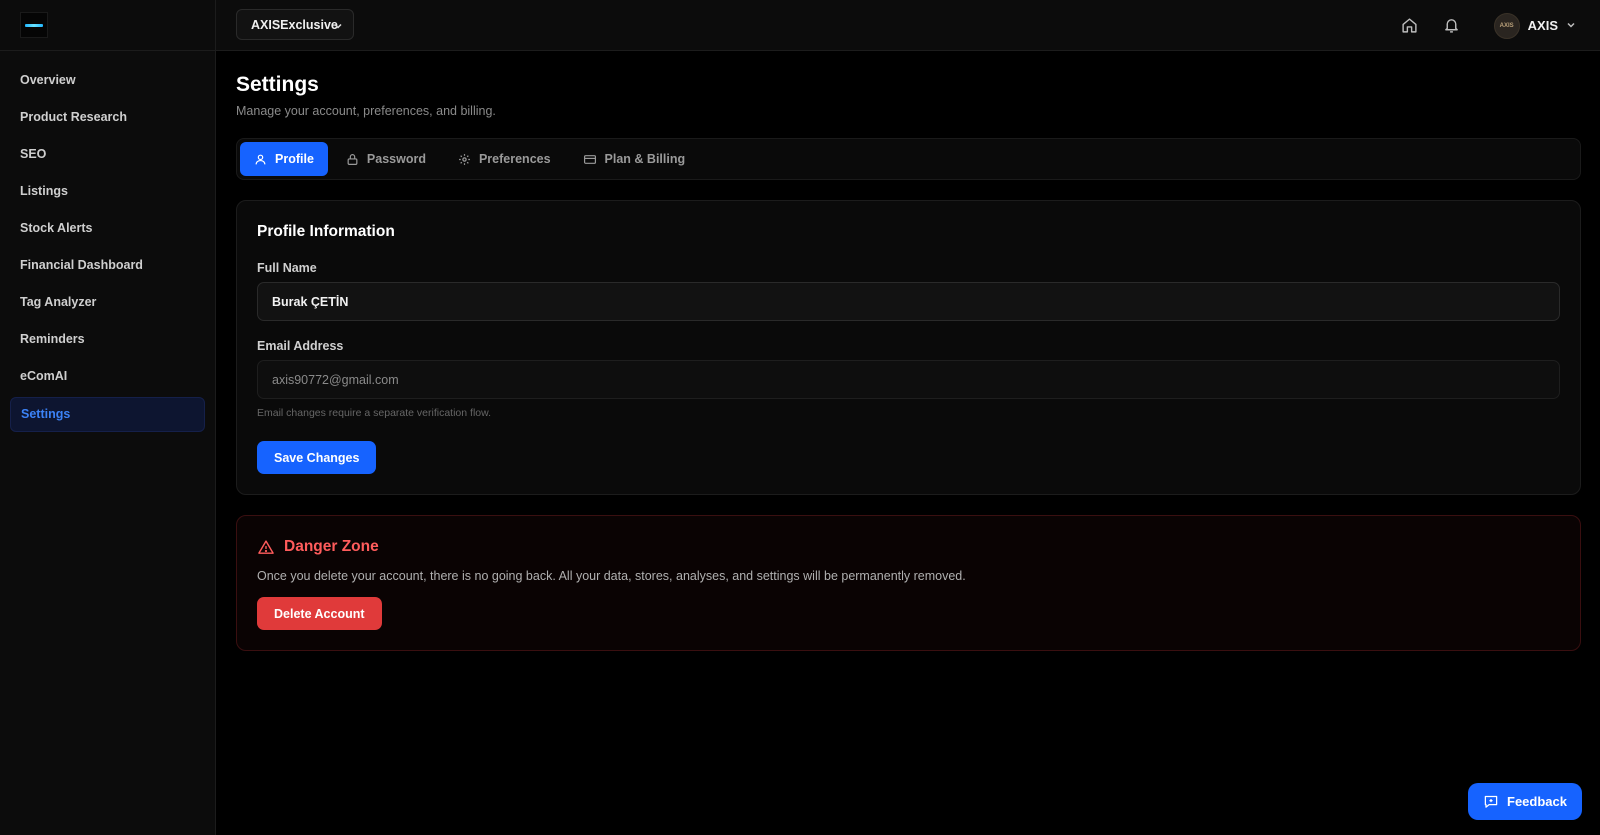  Describe the element at coordinates (287, 268) in the screenshot. I see `full-name-label: Full Name` at that location.